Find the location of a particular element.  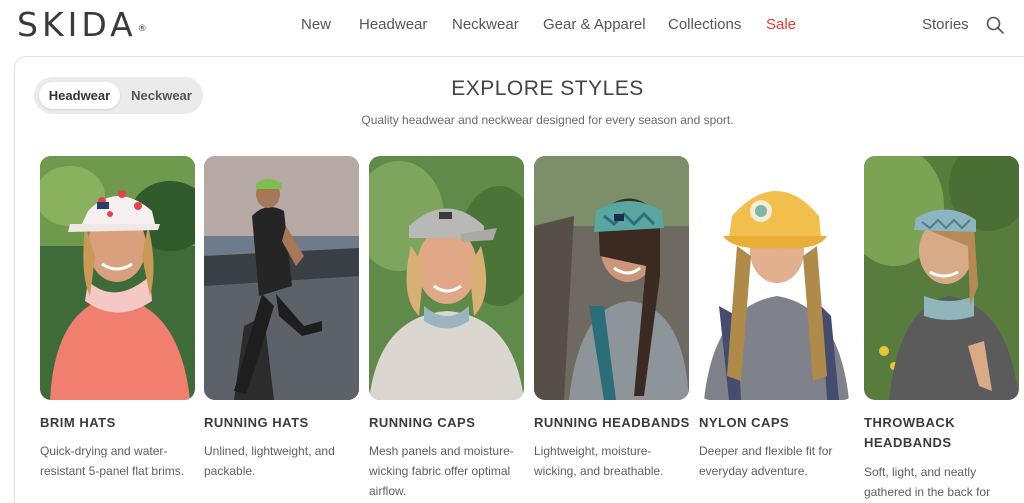

product-name: THROWBACK HEADBANDS is located at coordinates (944, 433).